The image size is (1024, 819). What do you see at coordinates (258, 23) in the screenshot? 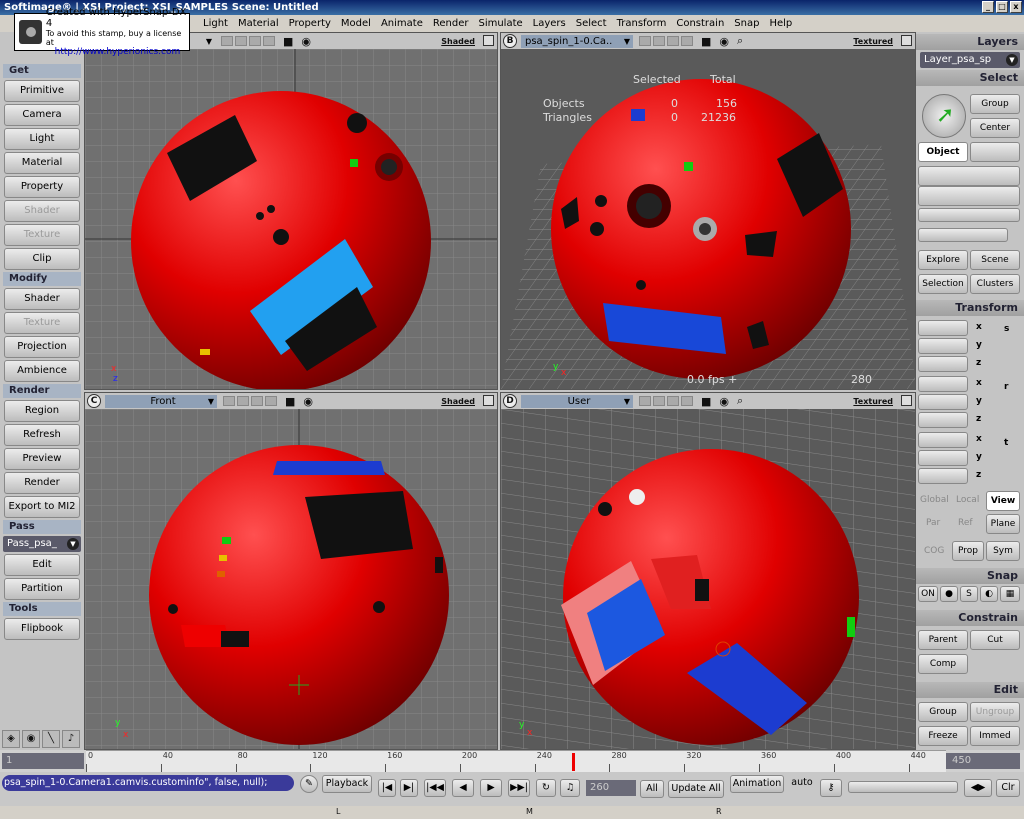
I see `menu-material: Material` at bounding box center [258, 23].